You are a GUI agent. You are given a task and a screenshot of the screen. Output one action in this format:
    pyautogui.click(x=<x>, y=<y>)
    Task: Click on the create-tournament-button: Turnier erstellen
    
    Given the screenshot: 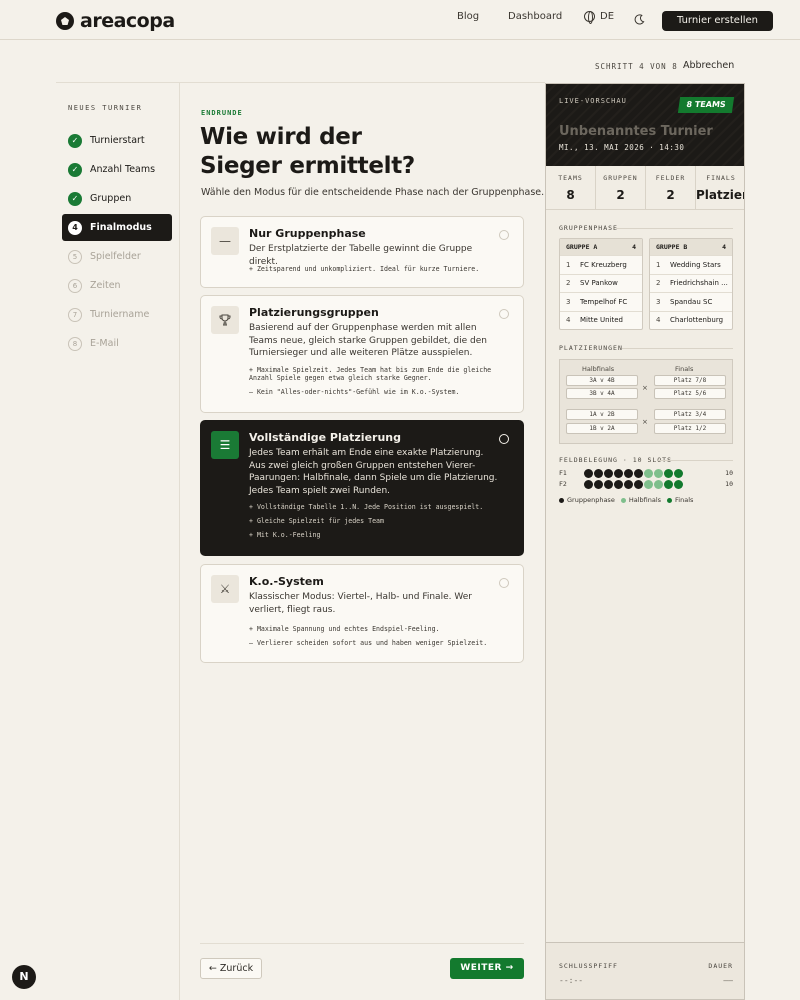 What is the action you would take?
    pyautogui.click(x=717, y=21)
    